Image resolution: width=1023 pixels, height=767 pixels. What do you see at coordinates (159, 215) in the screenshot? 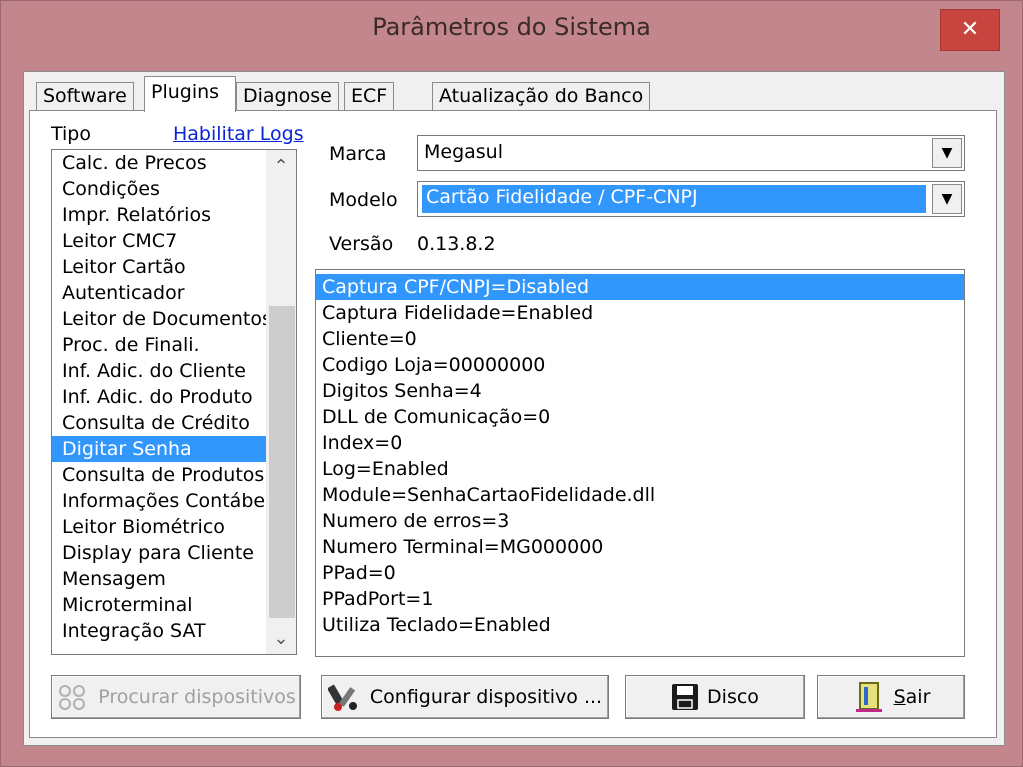
I see `list-item: Impr. Relatórios` at bounding box center [159, 215].